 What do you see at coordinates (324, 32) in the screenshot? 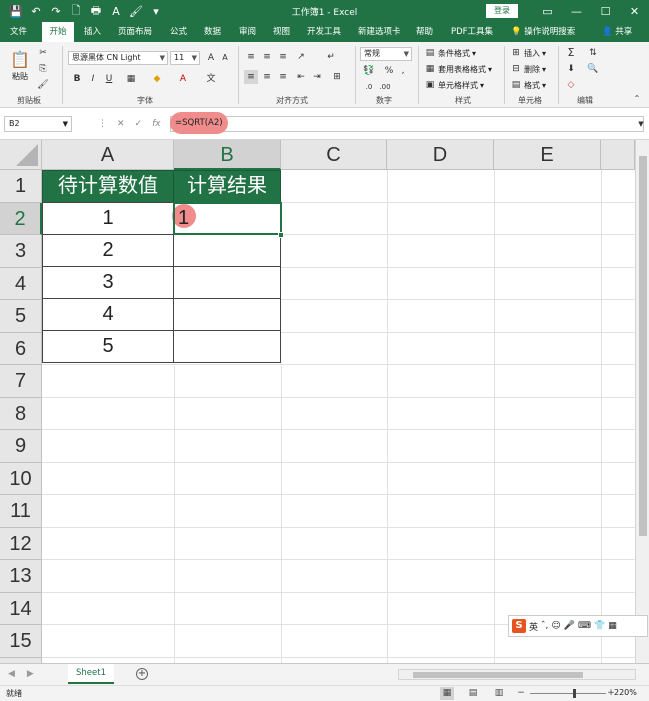
I see `tab-developer: 开发工具` at bounding box center [324, 32].